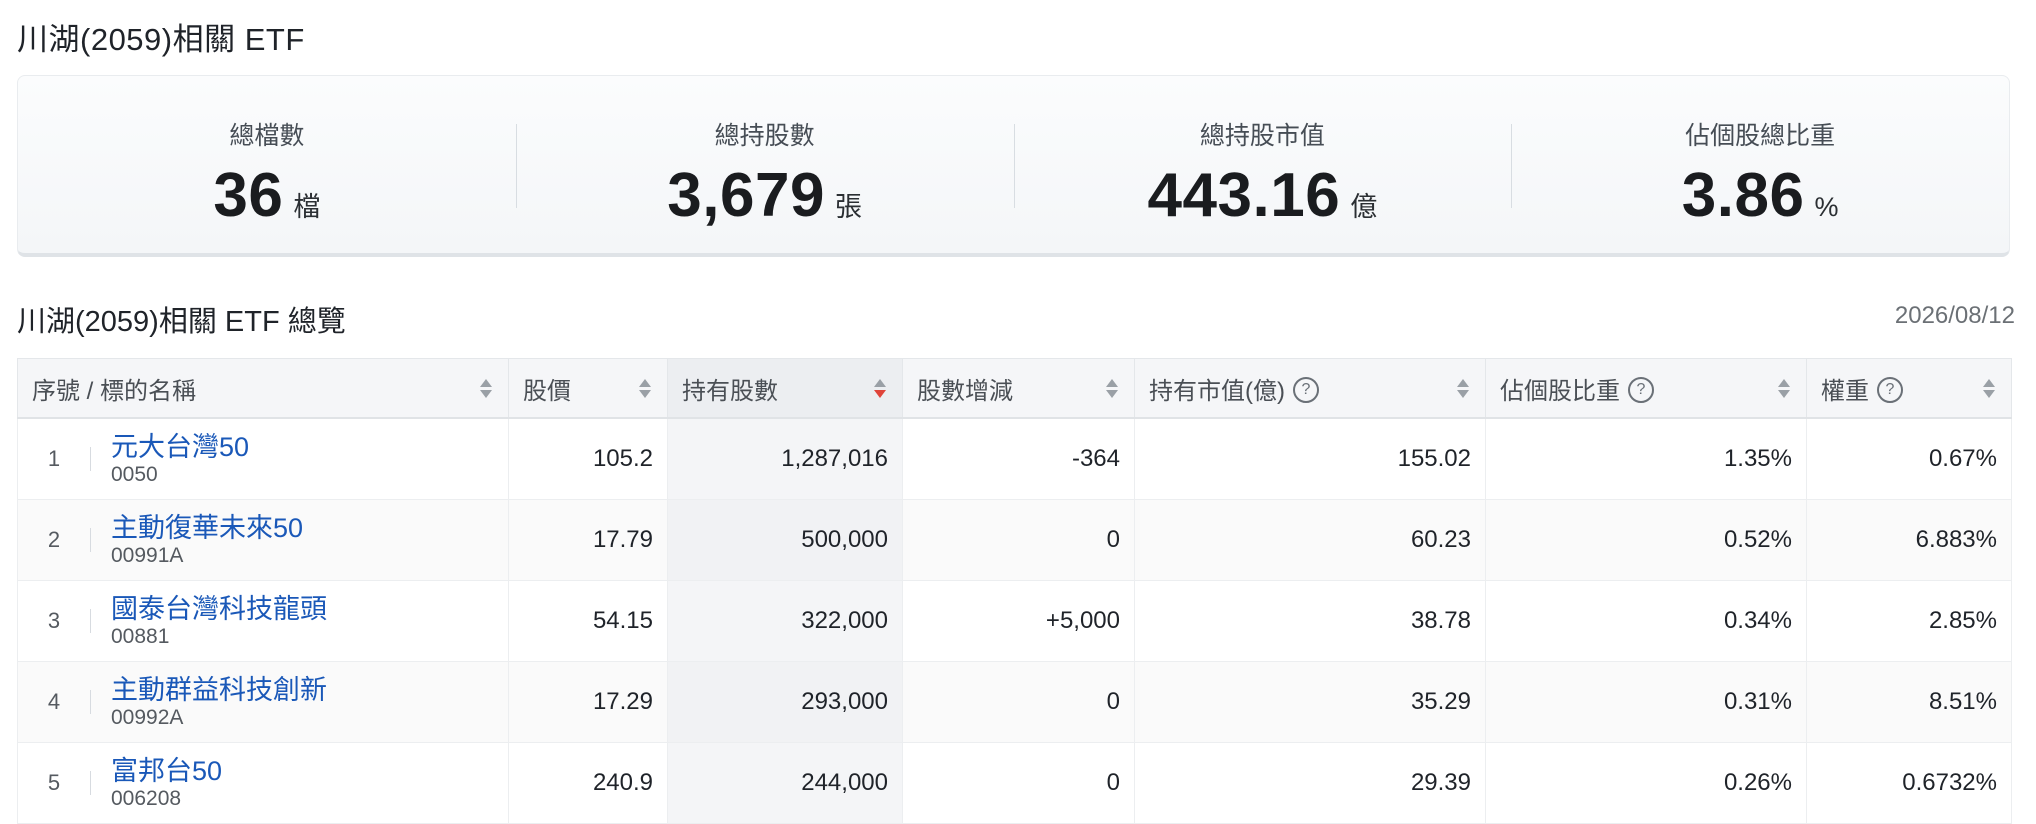  I want to click on column-header-shares: 持有股數, so click(785, 388).